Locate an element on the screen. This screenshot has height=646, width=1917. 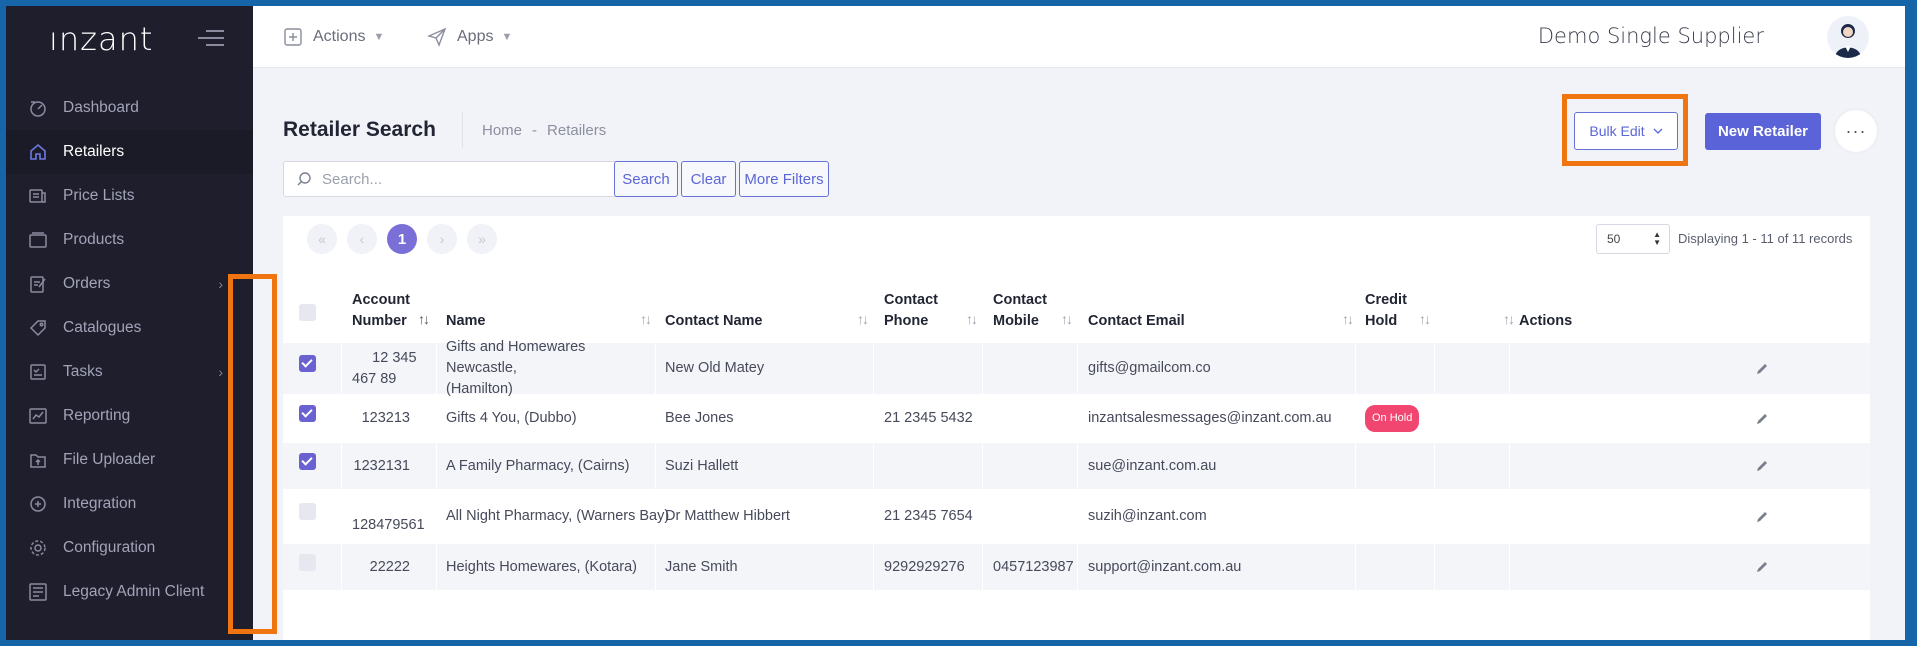
sidebar-item-label: Integration is located at coordinates (100, 503).